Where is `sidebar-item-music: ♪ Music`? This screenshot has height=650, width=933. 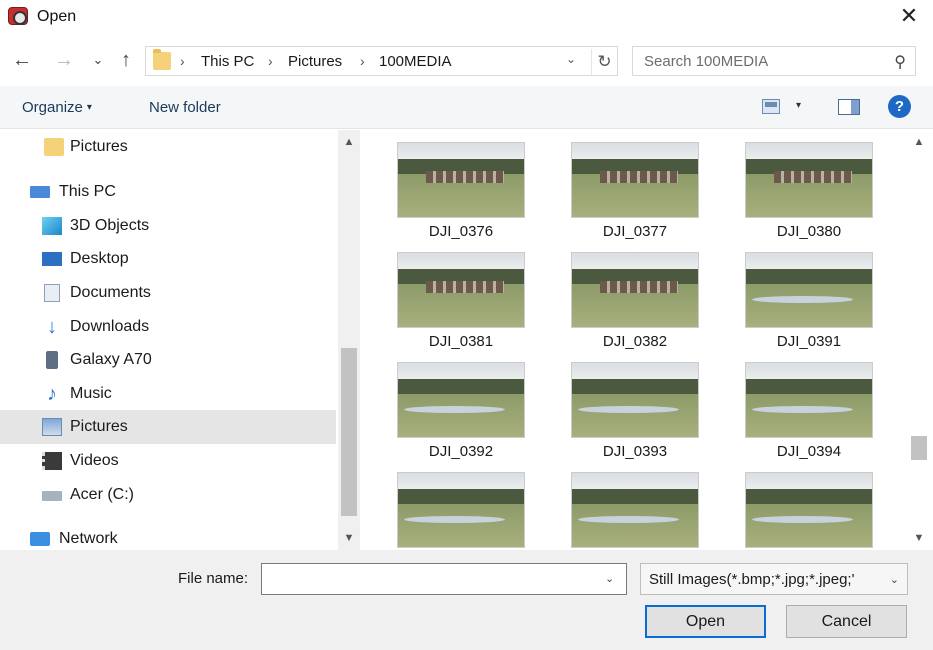 sidebar-item-music: ♪ Music is located at coordinates (168, 394).